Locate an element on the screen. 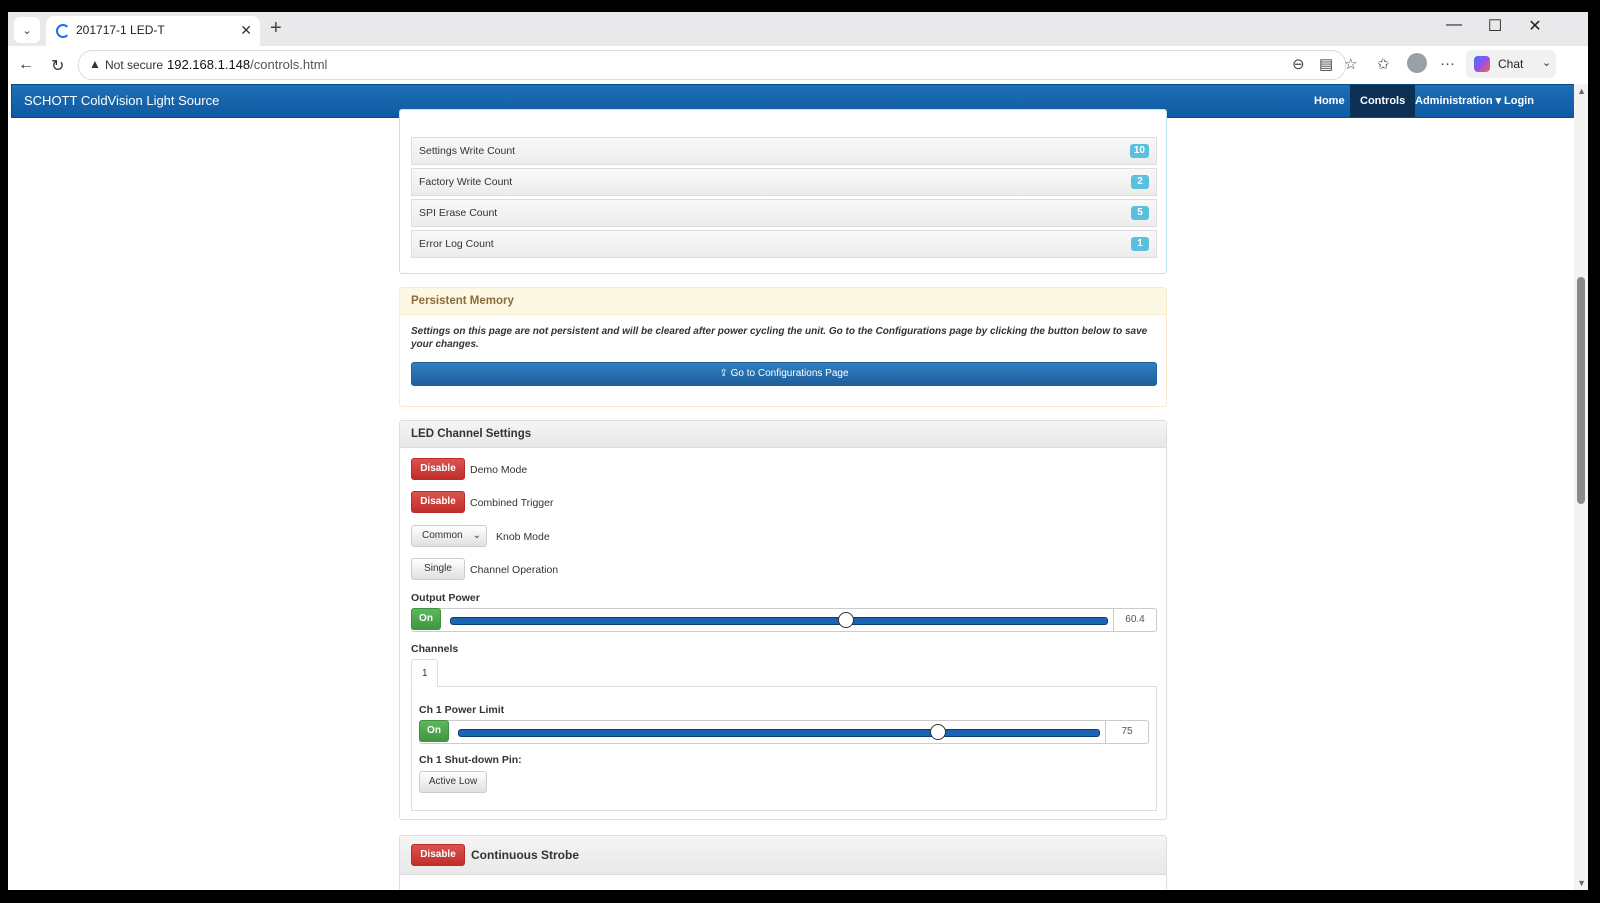  loading-spinner-icon is located at coordinates (63, 31).